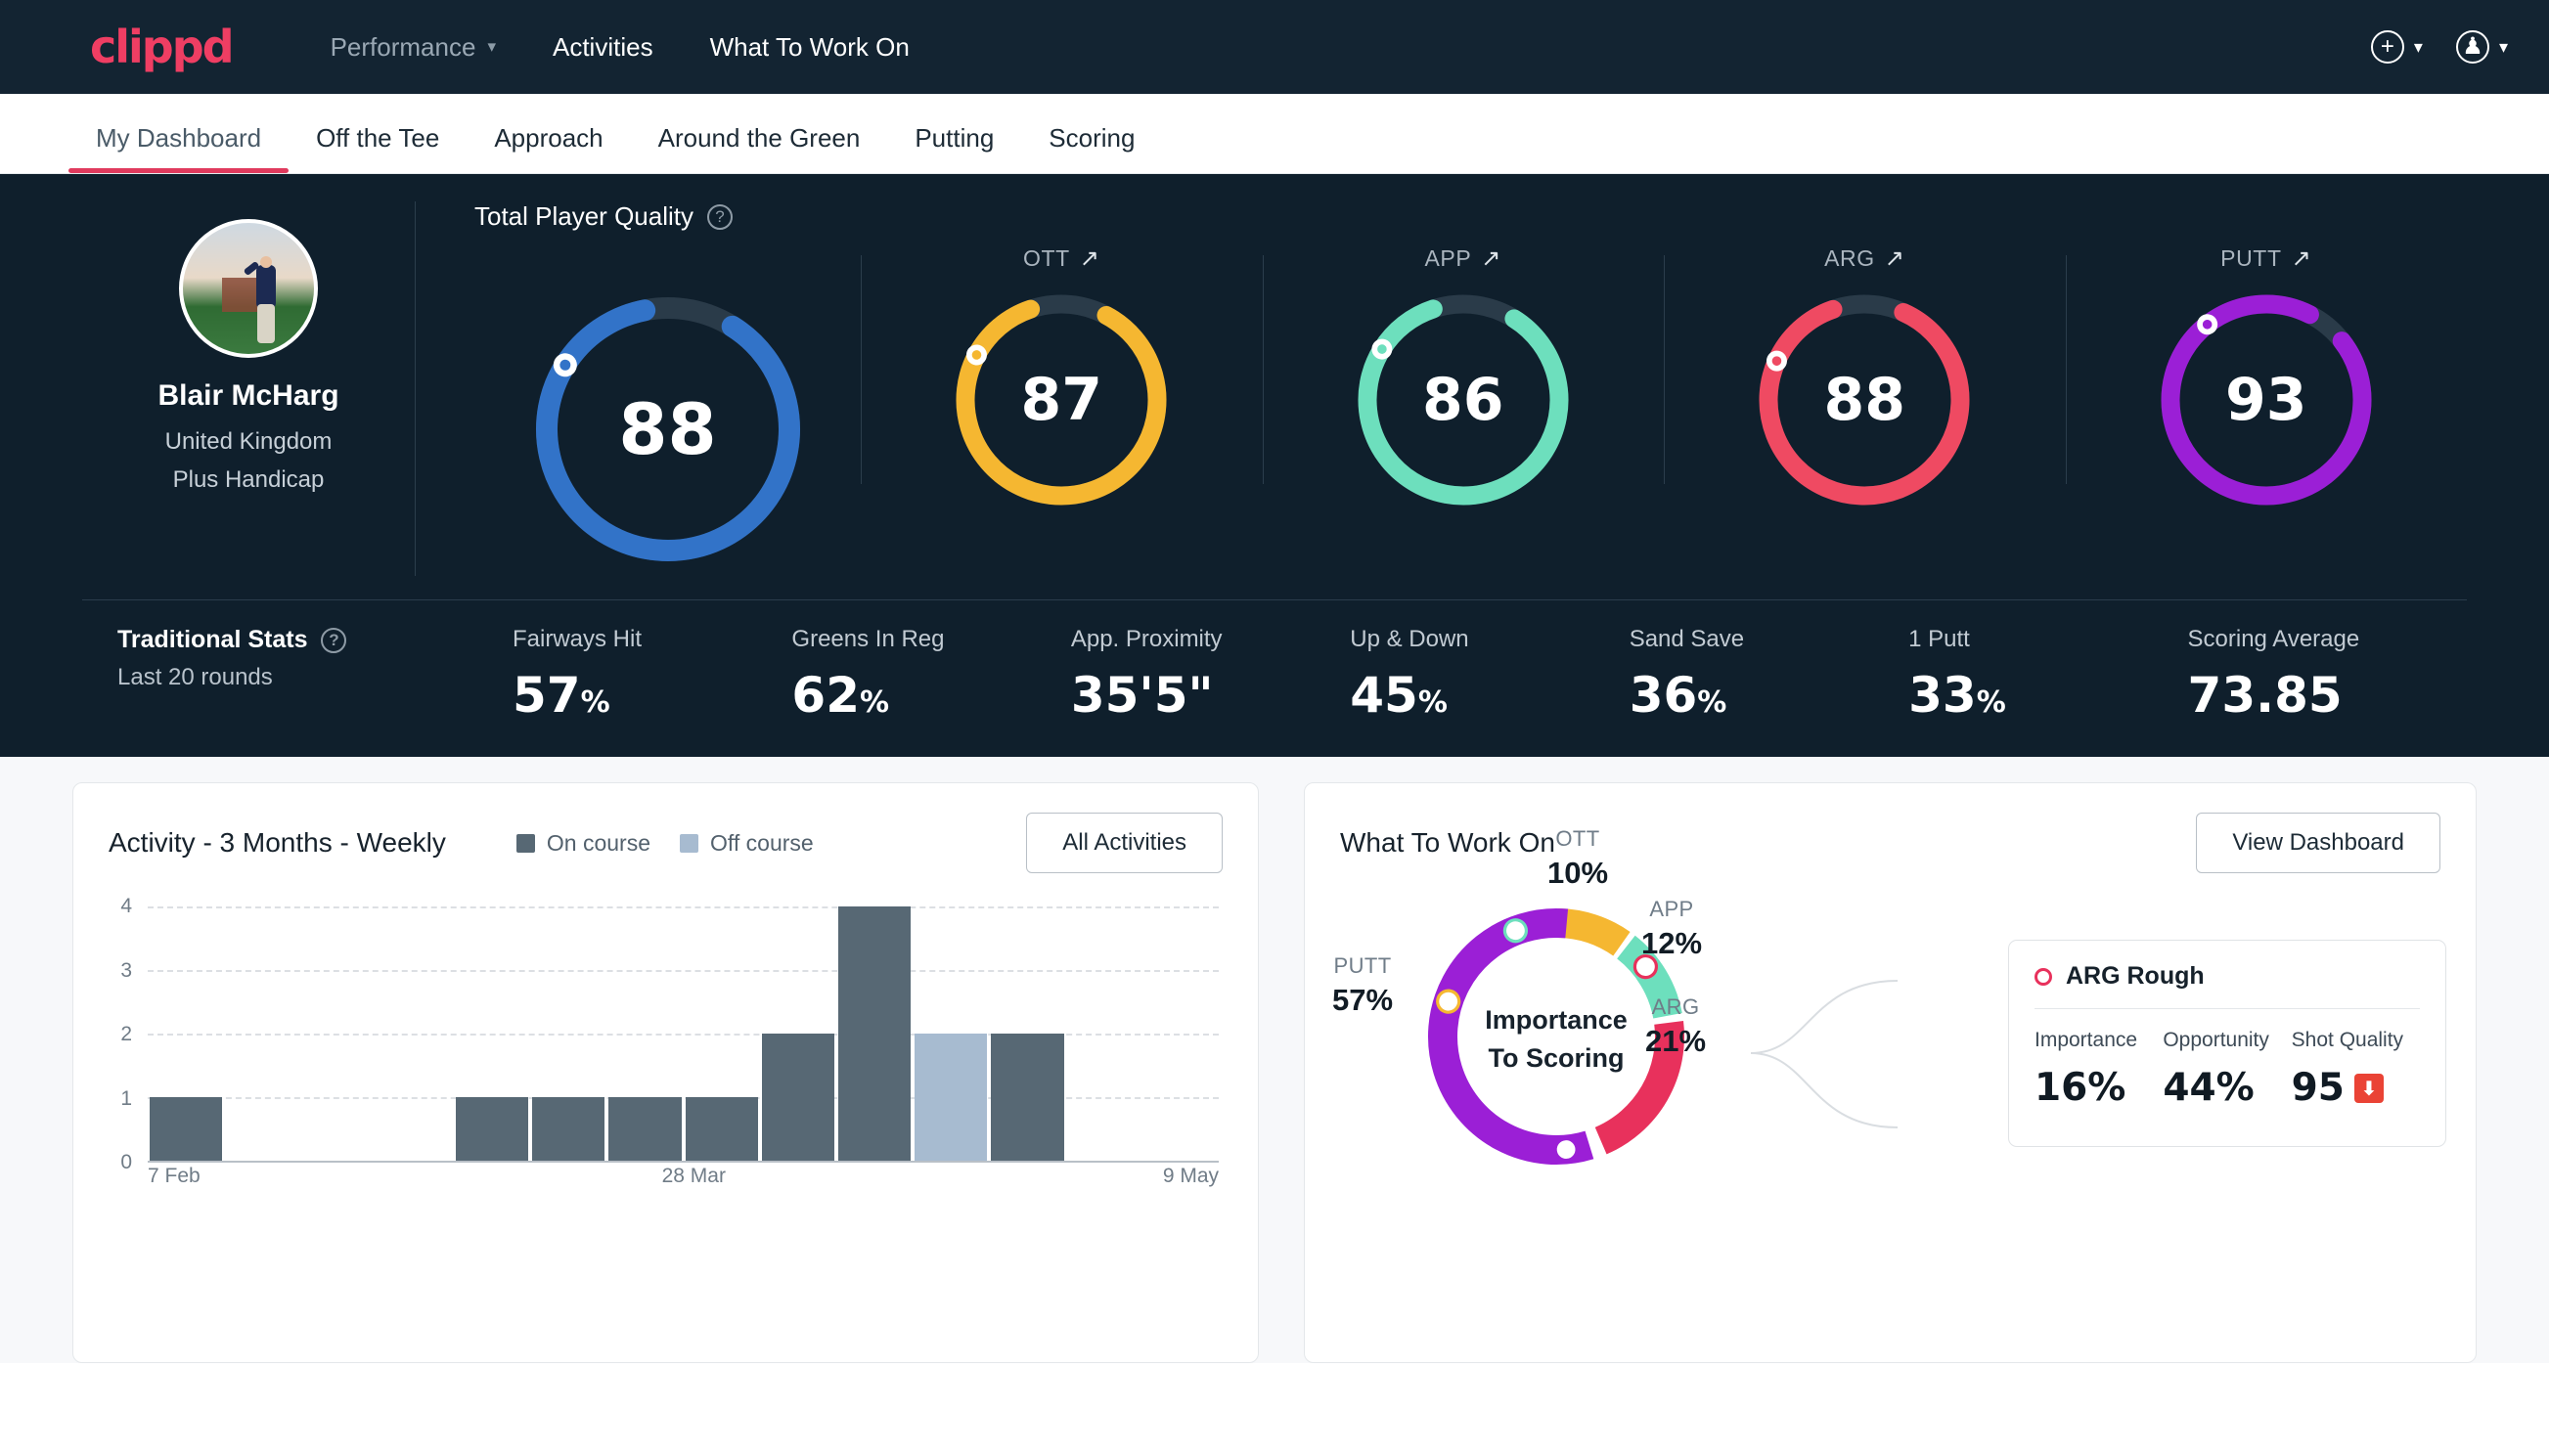 The width and height of the screenshot is (2549, 1456). What do you see at coordinates (931, 695) in the screenshot?
I see `stat-value: 62%` at bounding box center [931, 695].